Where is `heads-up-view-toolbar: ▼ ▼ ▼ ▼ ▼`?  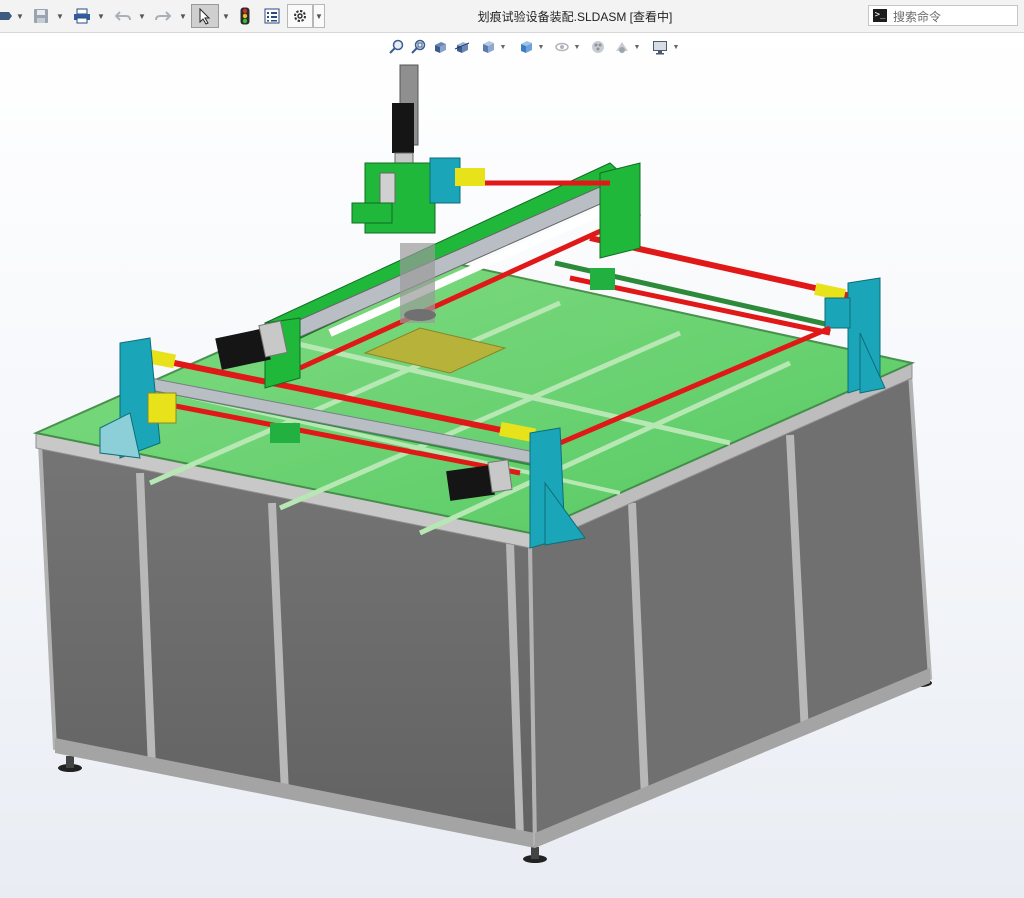
heads-up-view-toolbar: ▼ ▼ ▼ ▼ ▼ is located at coordinates (537, 47).